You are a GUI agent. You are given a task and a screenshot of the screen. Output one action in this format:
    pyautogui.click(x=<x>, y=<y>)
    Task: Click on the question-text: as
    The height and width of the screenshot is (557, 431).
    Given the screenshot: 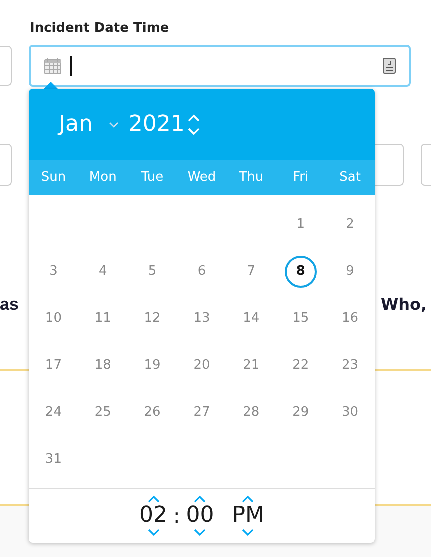 What is the action you would take?
    pyautogui.click(x=9, y=305)
    